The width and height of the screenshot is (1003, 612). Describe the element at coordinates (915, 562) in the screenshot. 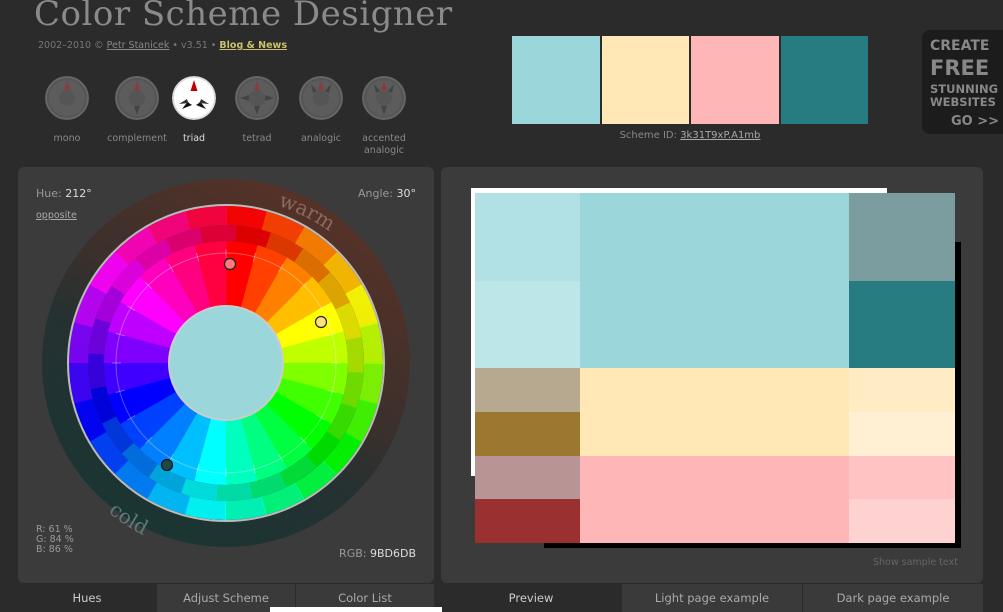

I see `show-sample-text-link: Show sample text` at that location.